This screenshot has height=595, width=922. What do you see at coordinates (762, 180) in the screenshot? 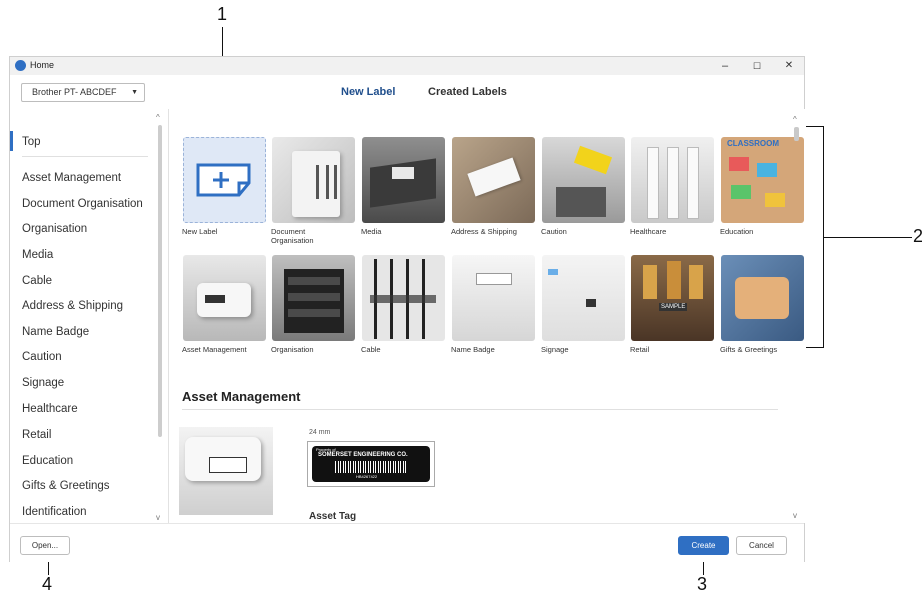
I see `tile-education: CLASSROOM` at bounding box center [762, 180].